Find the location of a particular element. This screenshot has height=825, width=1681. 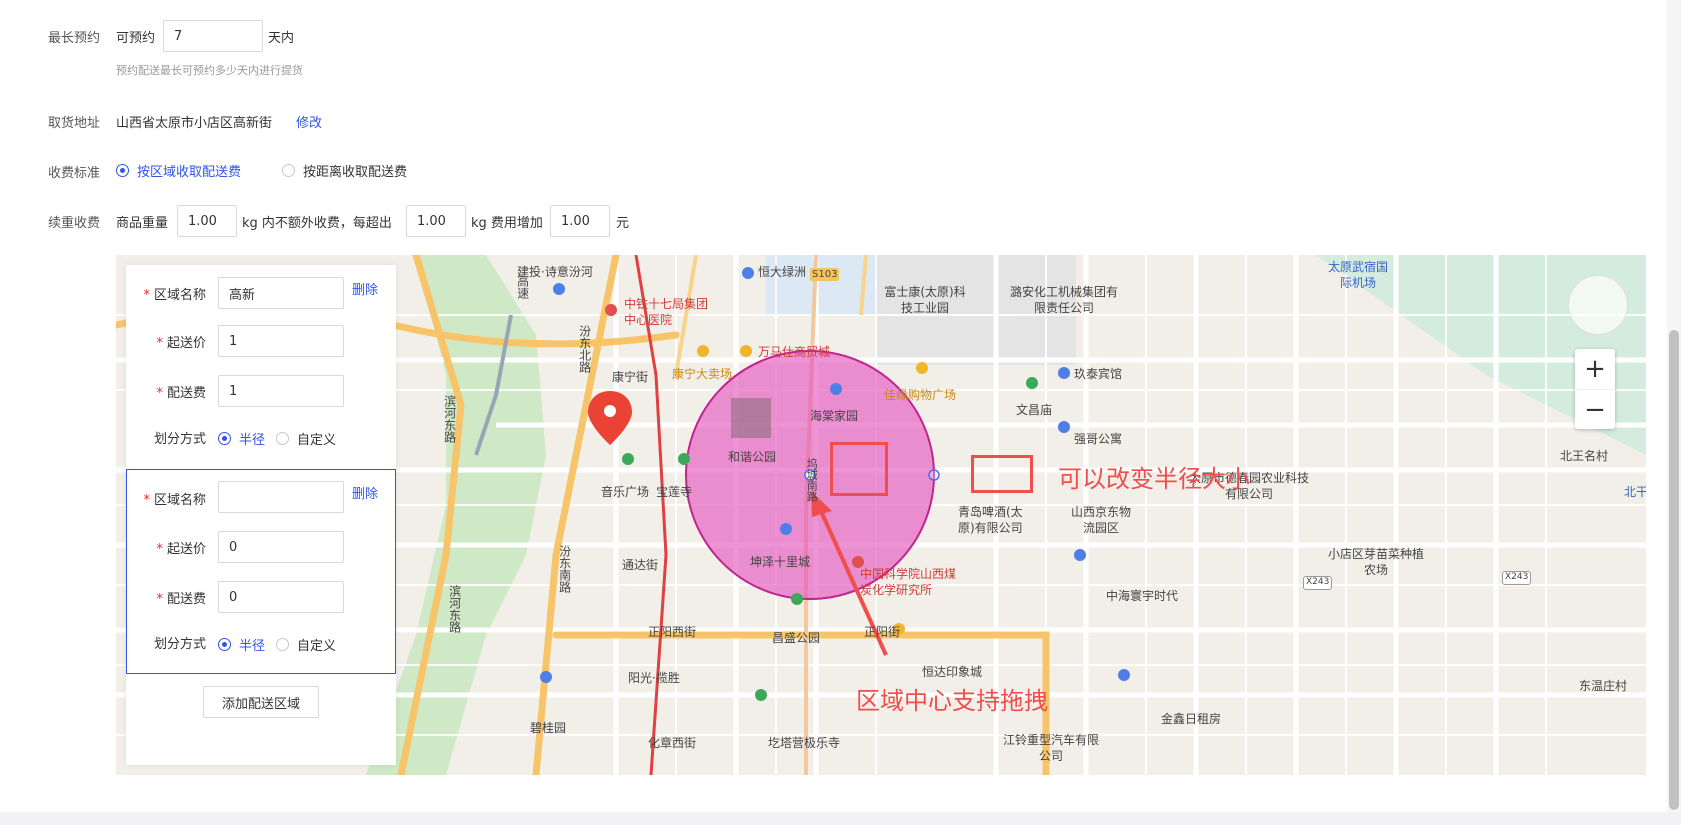

map-label: 通达街 is located at coordinates (640, 565).